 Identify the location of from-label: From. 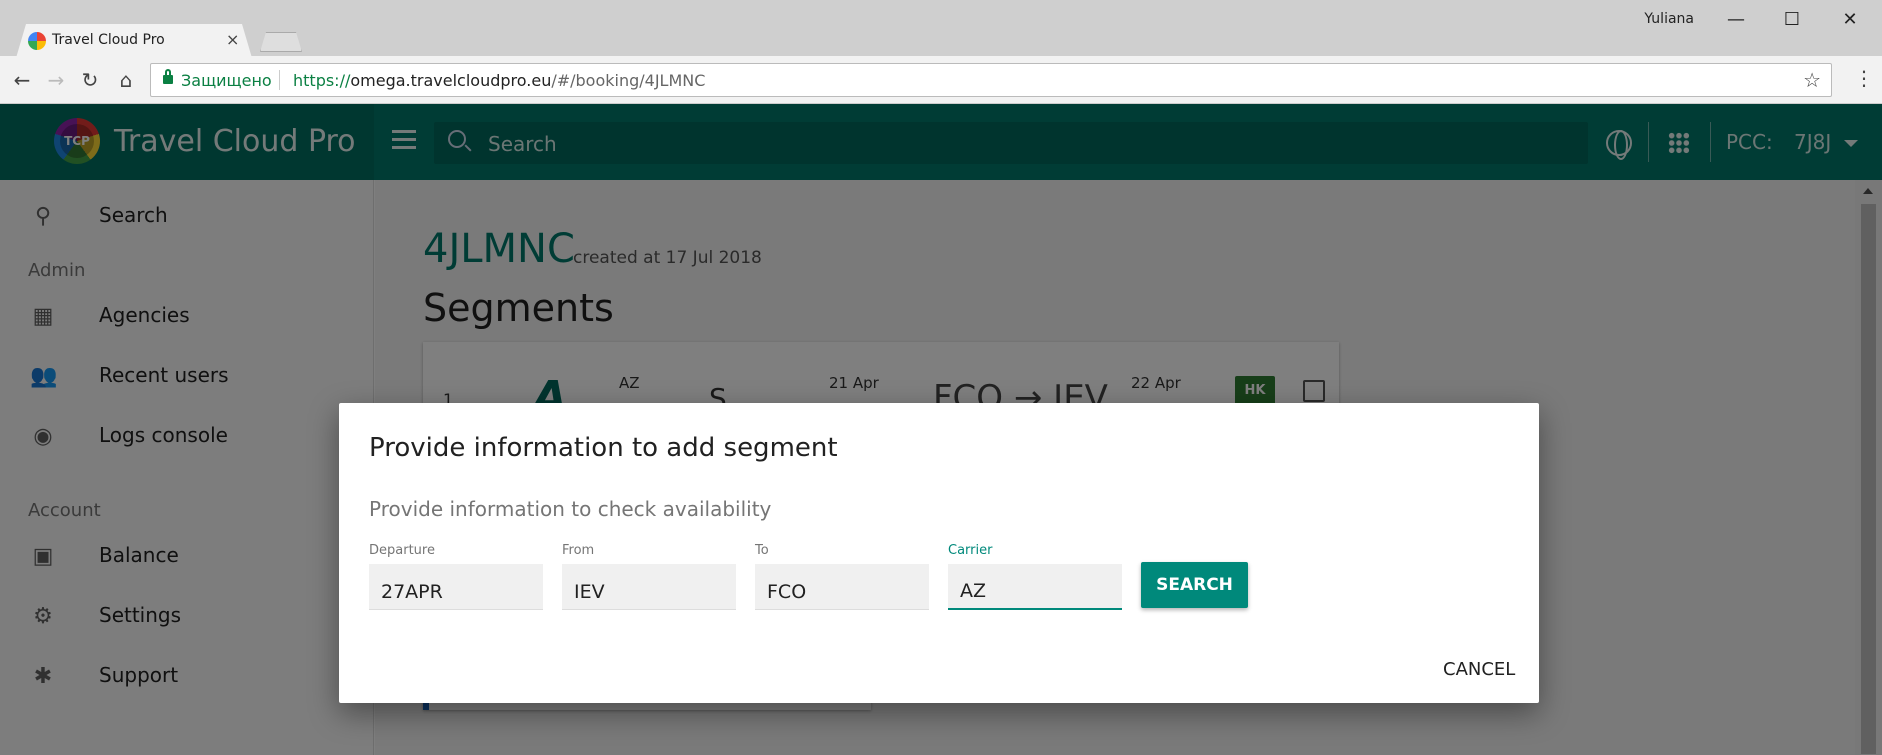
(578, 550).